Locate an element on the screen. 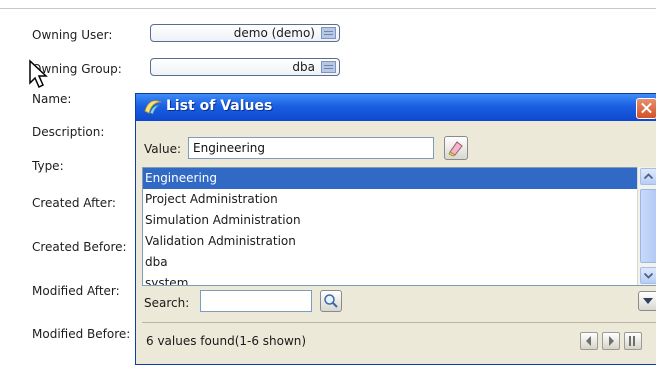 Image resolution: width=656 pixels, height=365 pixels. owning-user-field: demo (demo) is located at coordinates (245, 33).